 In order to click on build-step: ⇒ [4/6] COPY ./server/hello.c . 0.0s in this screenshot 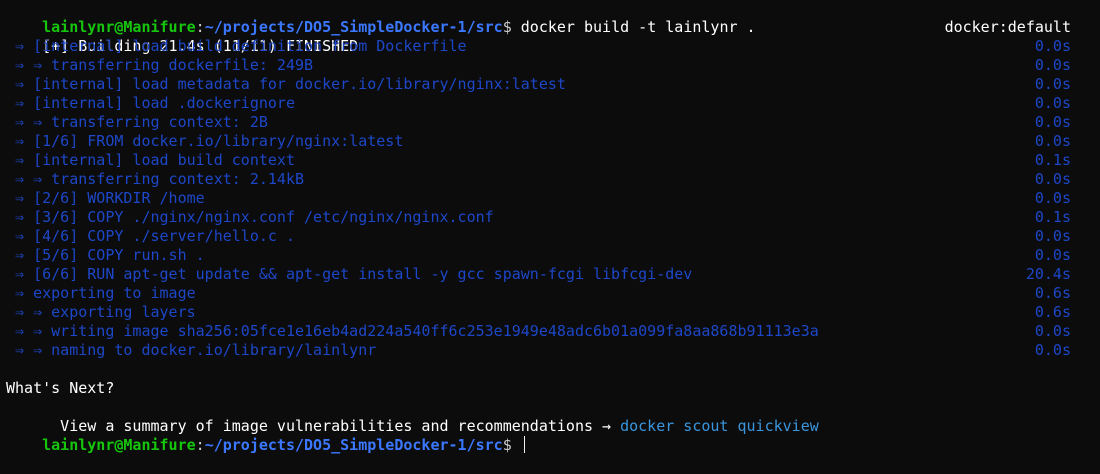, I will do `click(550, 236)`.